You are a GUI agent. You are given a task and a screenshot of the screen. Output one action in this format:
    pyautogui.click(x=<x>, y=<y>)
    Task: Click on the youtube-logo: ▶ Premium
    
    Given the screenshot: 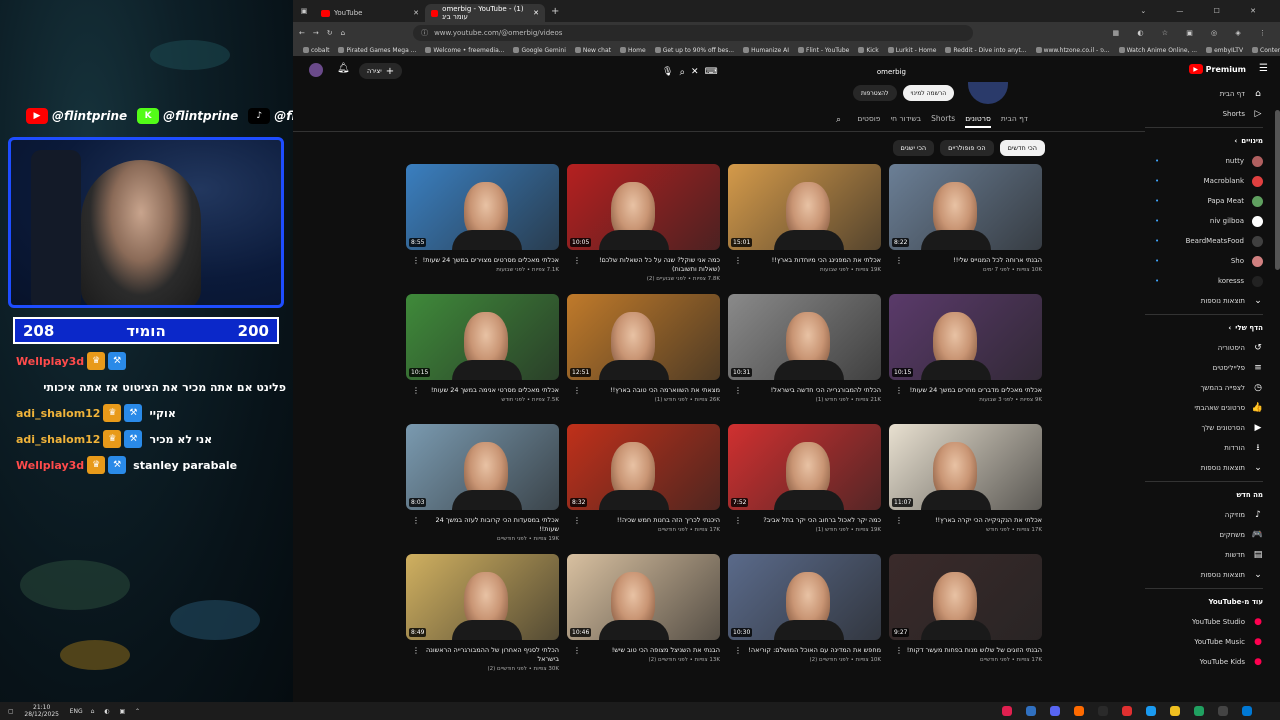 What is the action you would take?
    pyautogui.click(x=1217, y=69)
    